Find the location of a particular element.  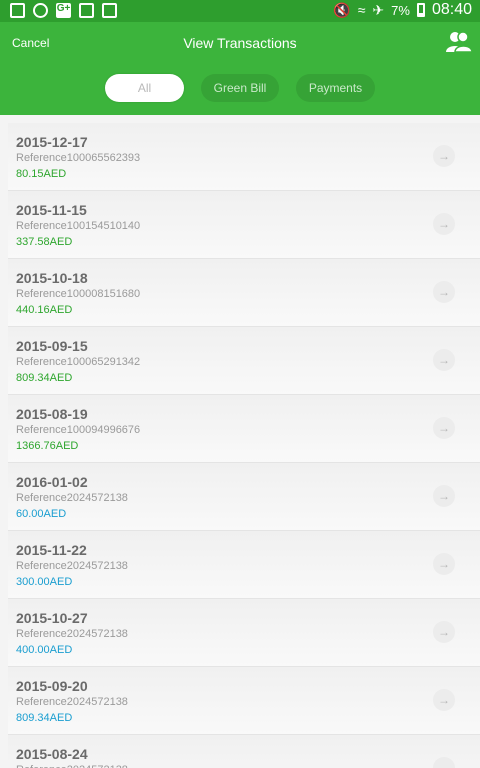

transaction-amount: 337.58AED is located at coordinates (44, 242).